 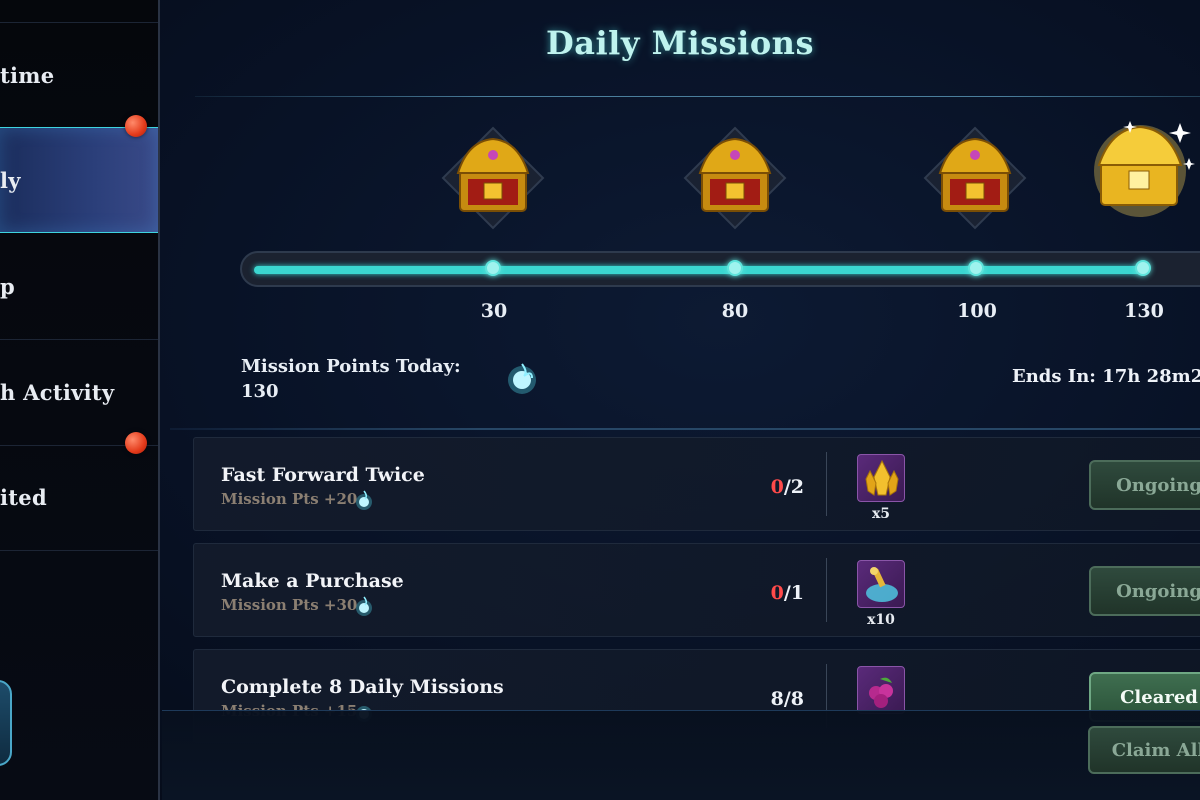 I want to click on progress-current: 8, so click(x=777, y=699).